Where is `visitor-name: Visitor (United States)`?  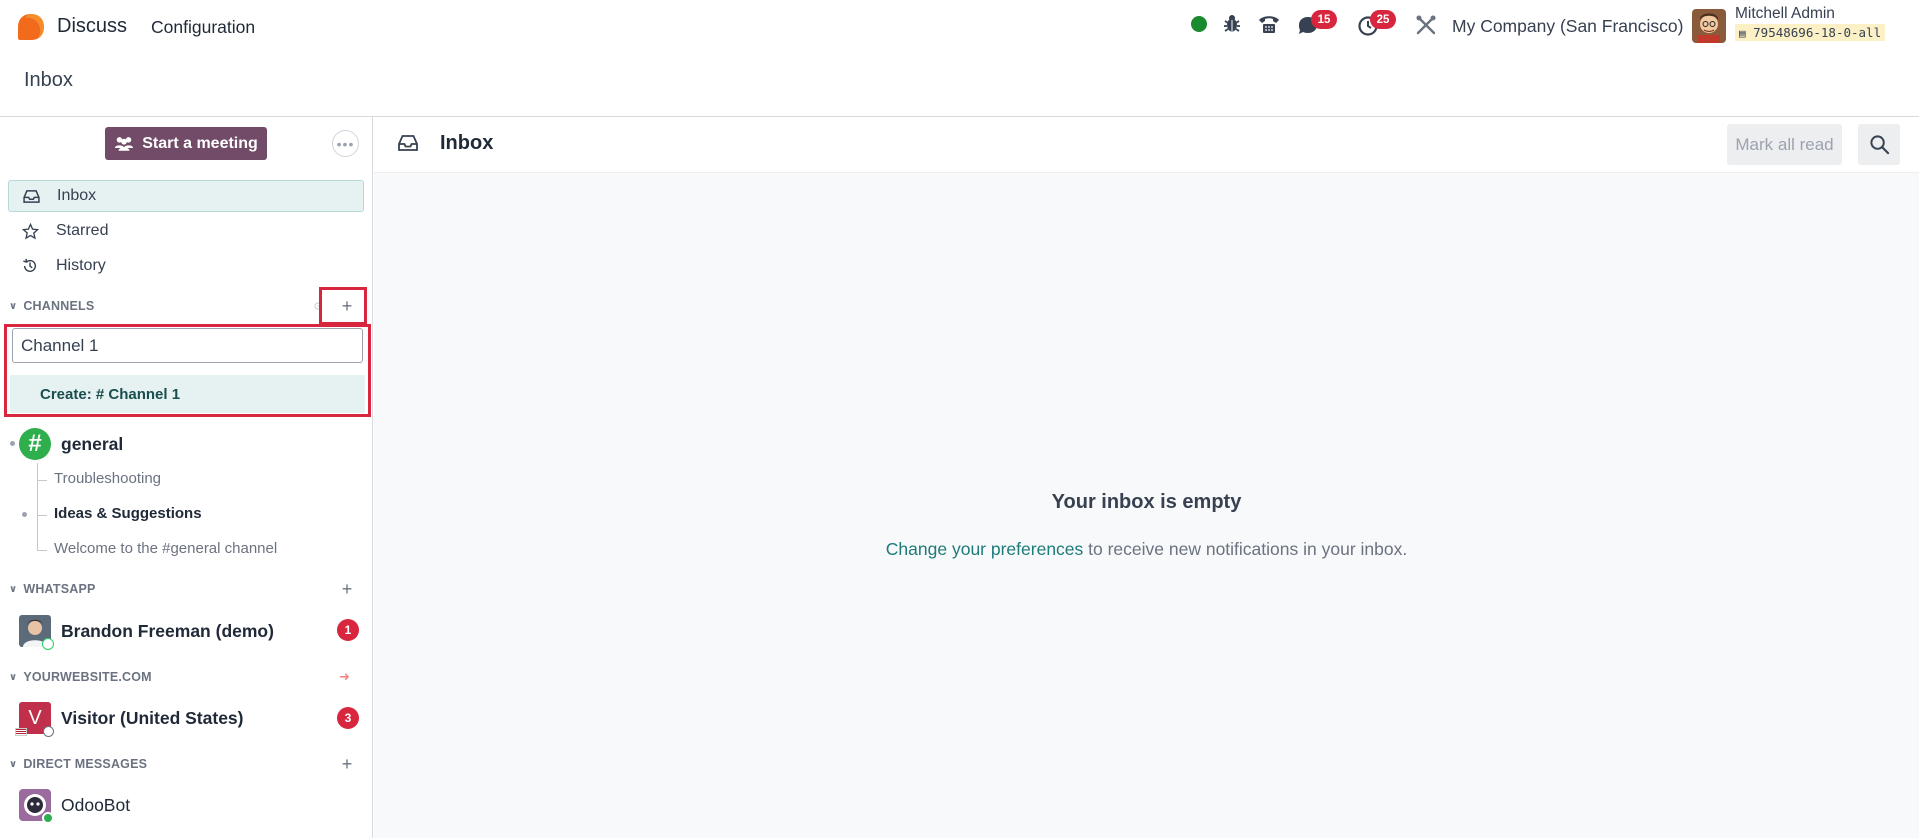
visitor-name: Visitor (United States) is located at coordinates (152, 717).